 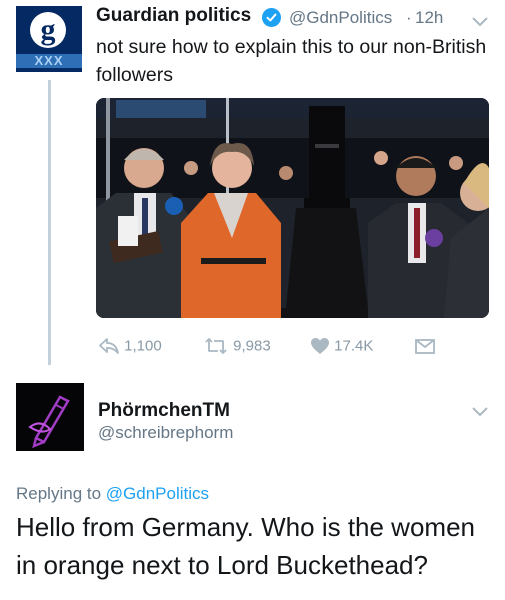 I want to click on guardian-logo-icon: g, so click(x=48, y=30).